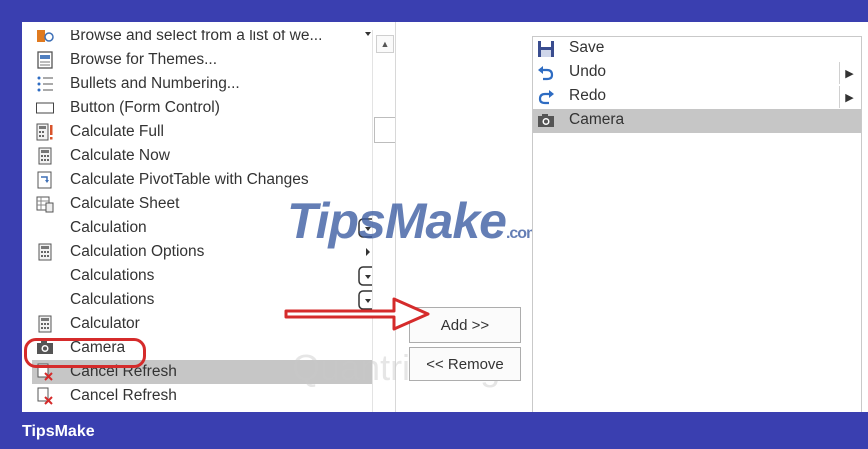 The width and height of the screenshot is (868, 449). What do you see at coordinates (137, 251) in the screenshot?
I see `list-item-label: Calculation Options` at bounding box center [137, 251].